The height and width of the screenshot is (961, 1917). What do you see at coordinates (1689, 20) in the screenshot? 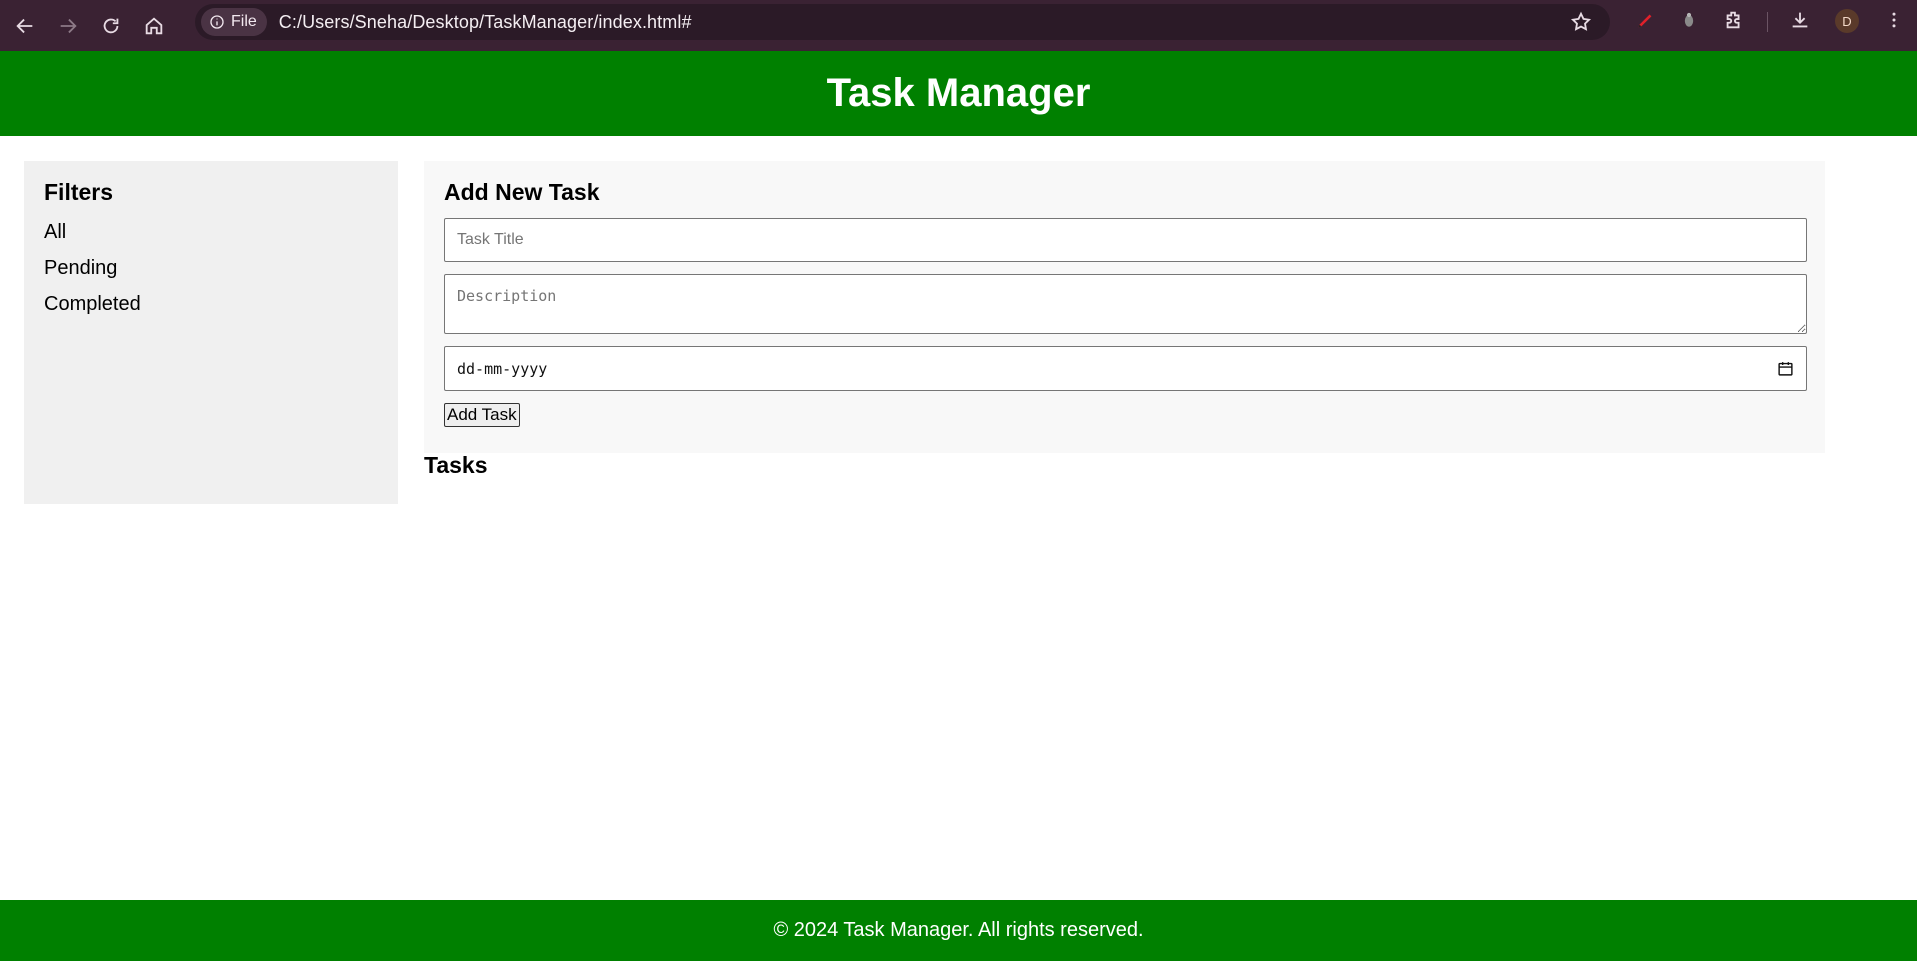
I see `extension-icon` at bounding box center [1689, 20].